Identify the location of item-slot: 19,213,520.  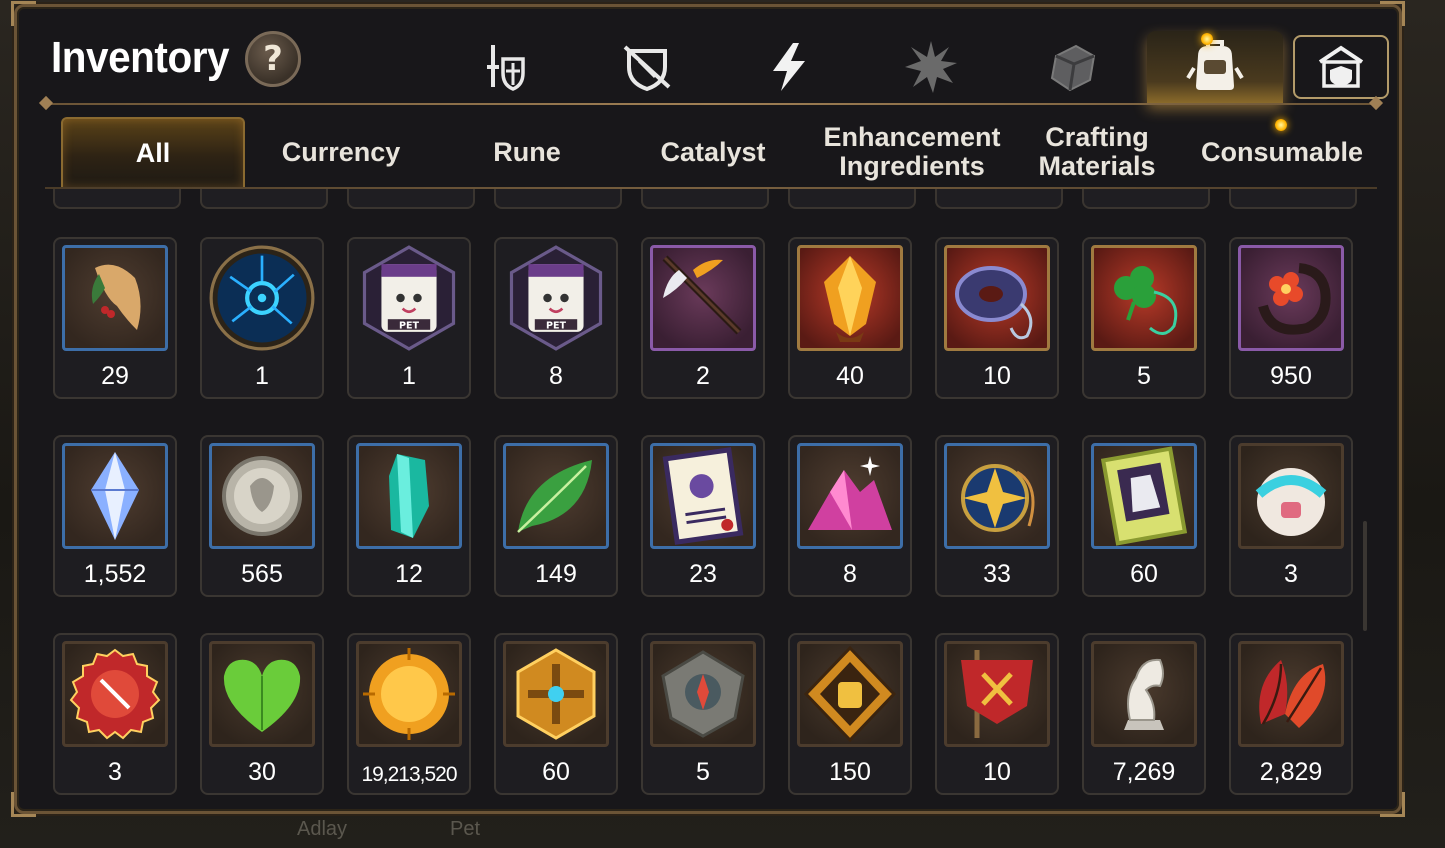
(409, 714).